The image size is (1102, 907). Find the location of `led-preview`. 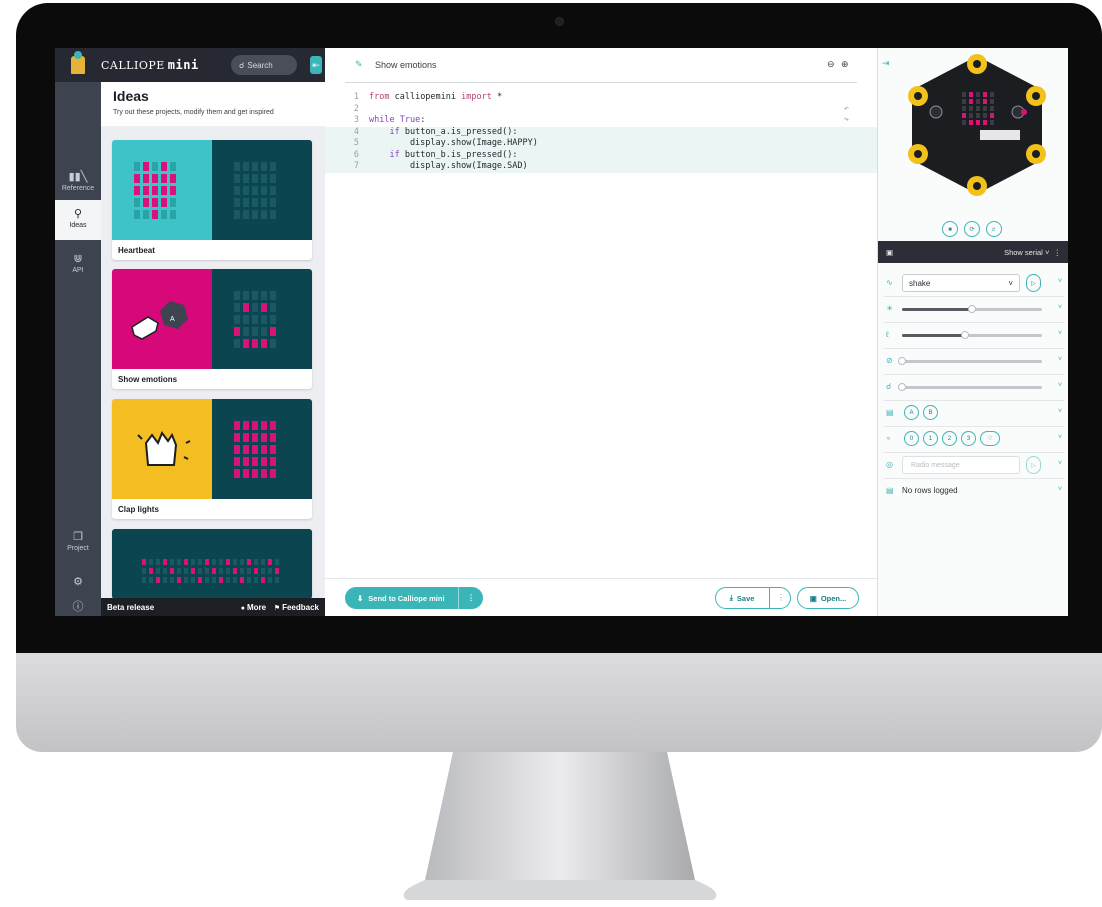

led-preview is located at coordinates (262, 449).